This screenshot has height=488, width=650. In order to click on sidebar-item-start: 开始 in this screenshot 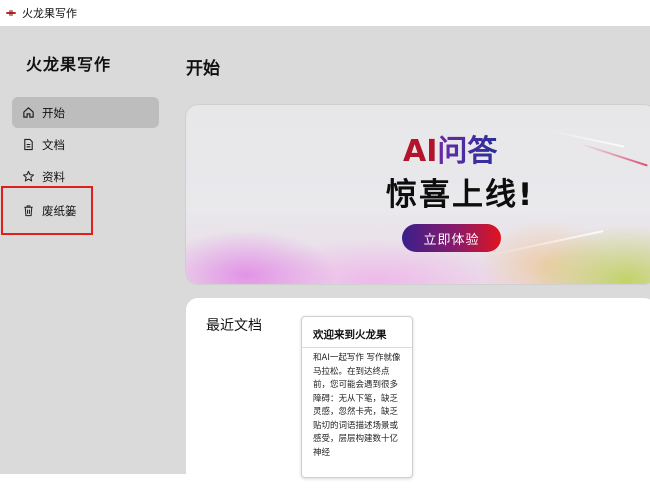, I will do `click(85, 112)`.